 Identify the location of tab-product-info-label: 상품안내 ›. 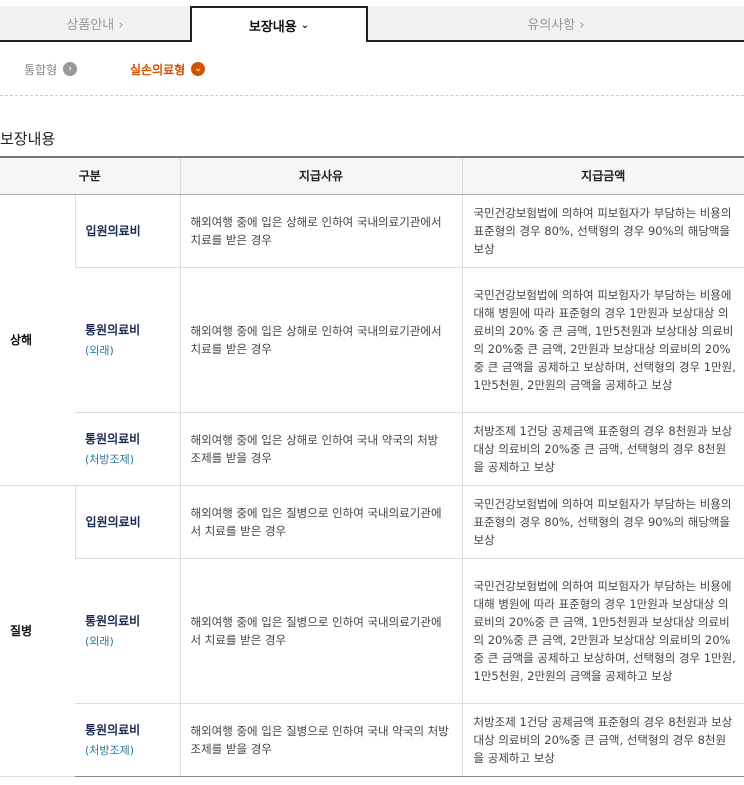
(95, 25).